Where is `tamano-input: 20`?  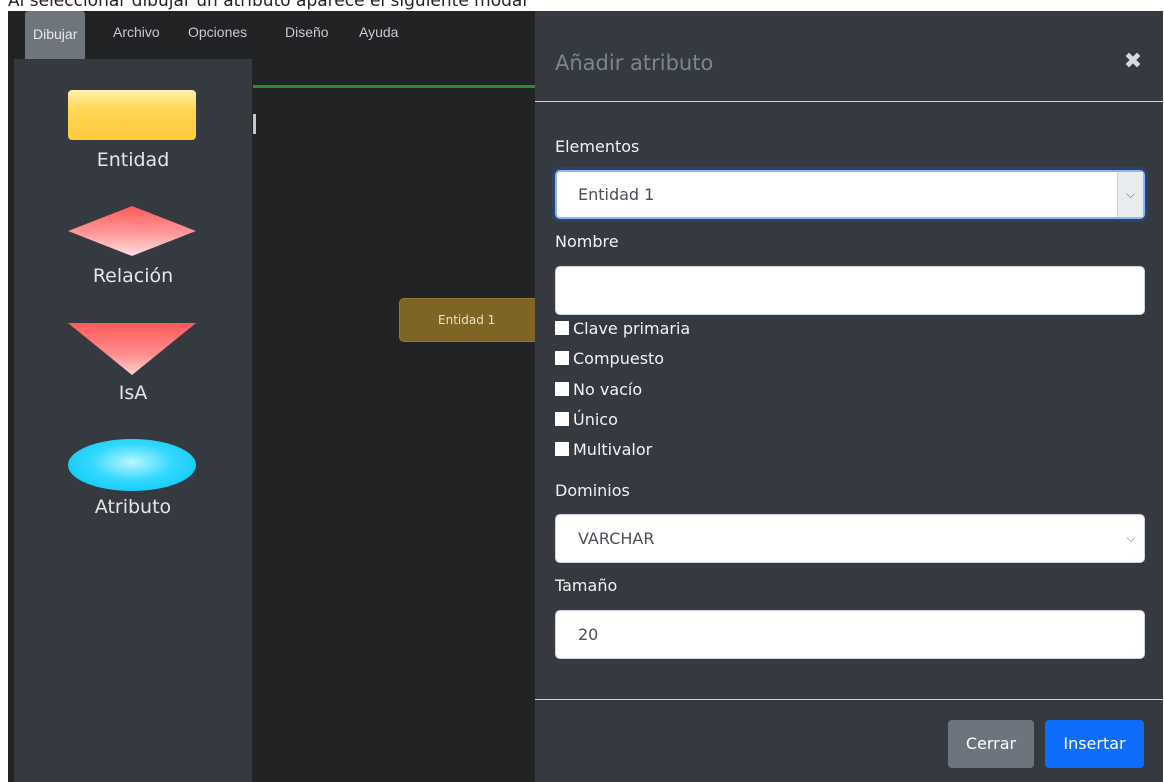 tamano-input: 20 is located at coordinates (850, 634).